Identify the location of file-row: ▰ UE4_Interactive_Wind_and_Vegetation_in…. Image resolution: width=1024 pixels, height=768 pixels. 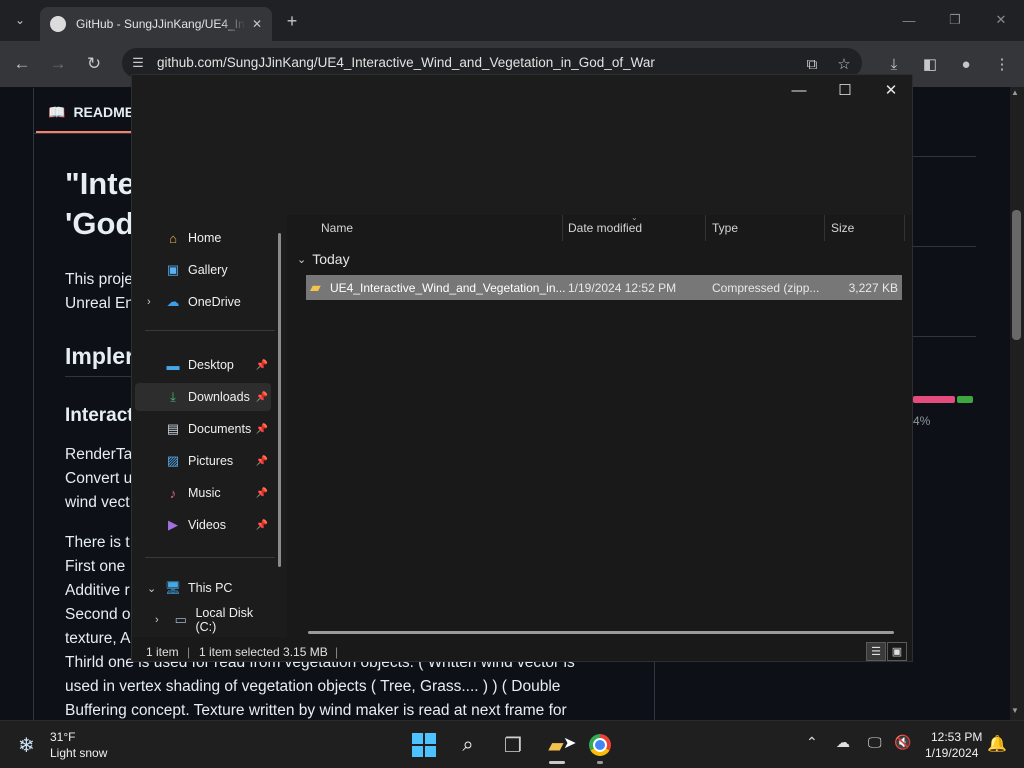
(604, 287).